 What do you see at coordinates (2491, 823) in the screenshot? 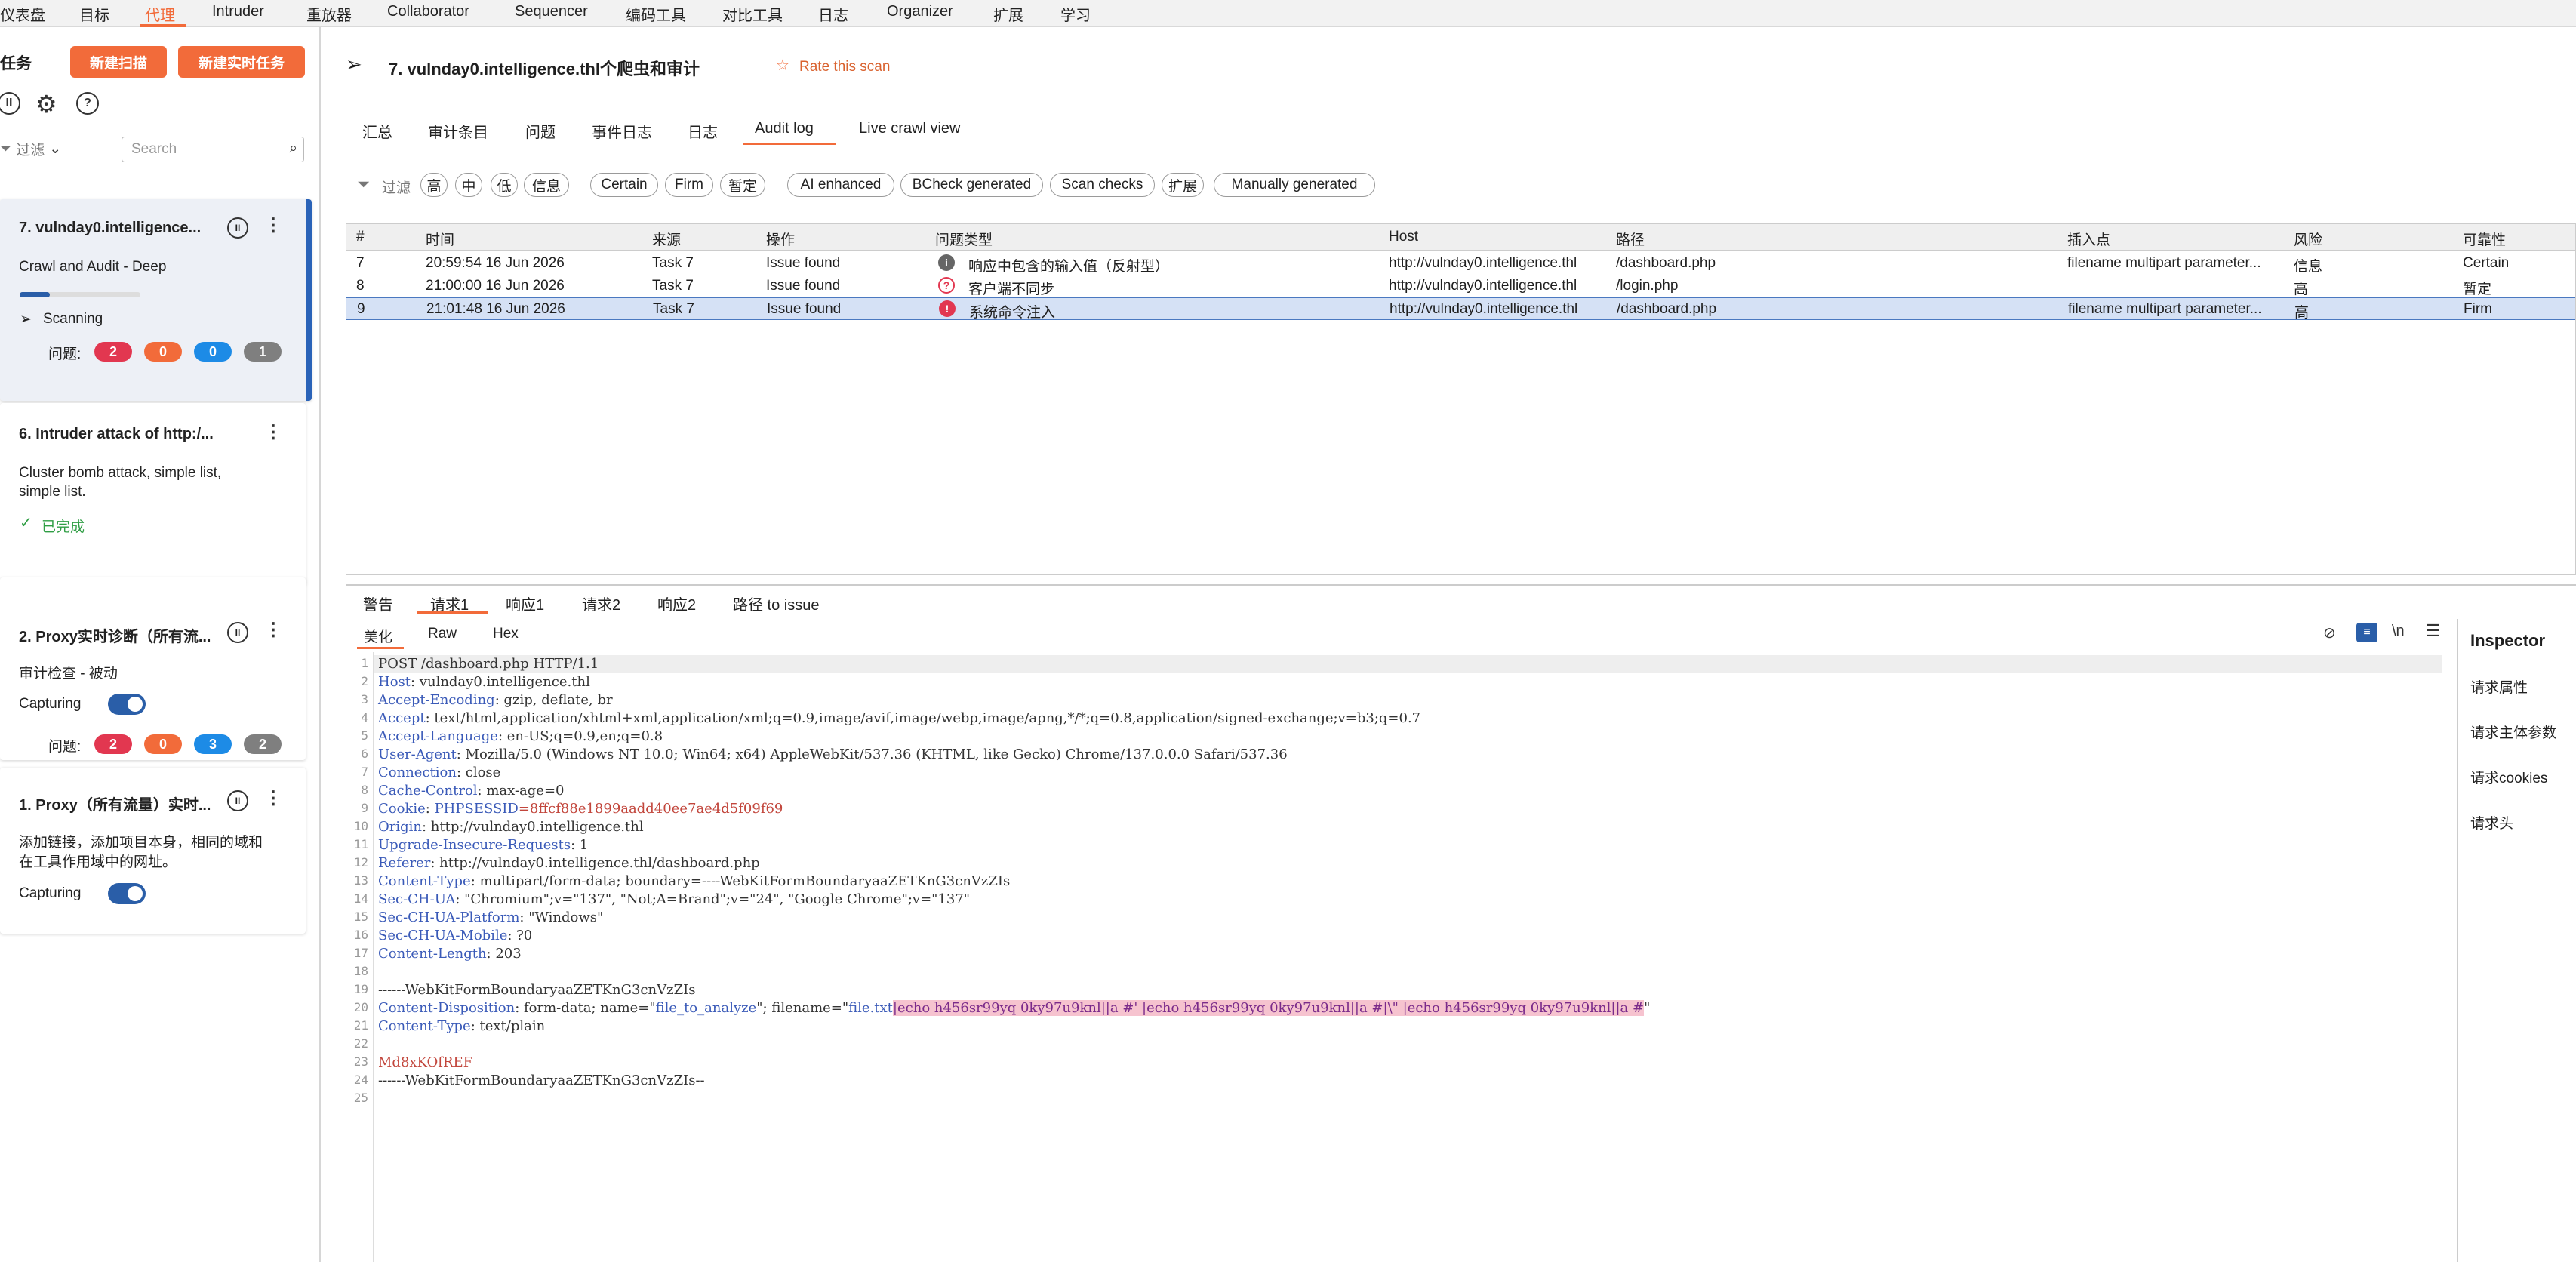
I see `inspector-request-headers: 请求头` at bounding box center [2491, 823].